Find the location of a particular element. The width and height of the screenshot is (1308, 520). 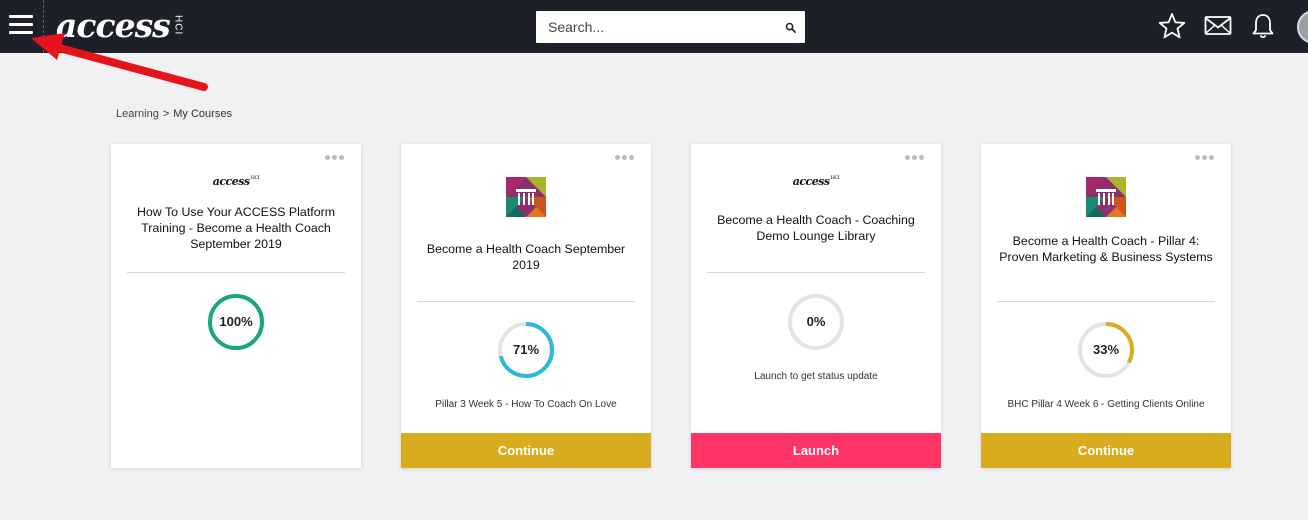

menu-button is located at coordinates (22, 26).